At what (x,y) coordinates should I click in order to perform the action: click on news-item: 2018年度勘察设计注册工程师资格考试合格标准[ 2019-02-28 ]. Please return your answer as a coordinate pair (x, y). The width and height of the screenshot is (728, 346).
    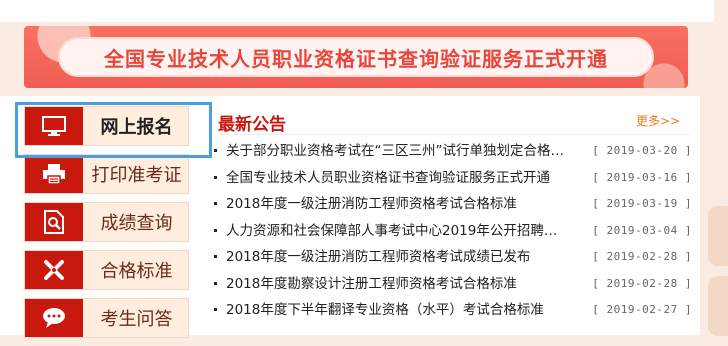
    Looking at the image, I should click on (451, 286).